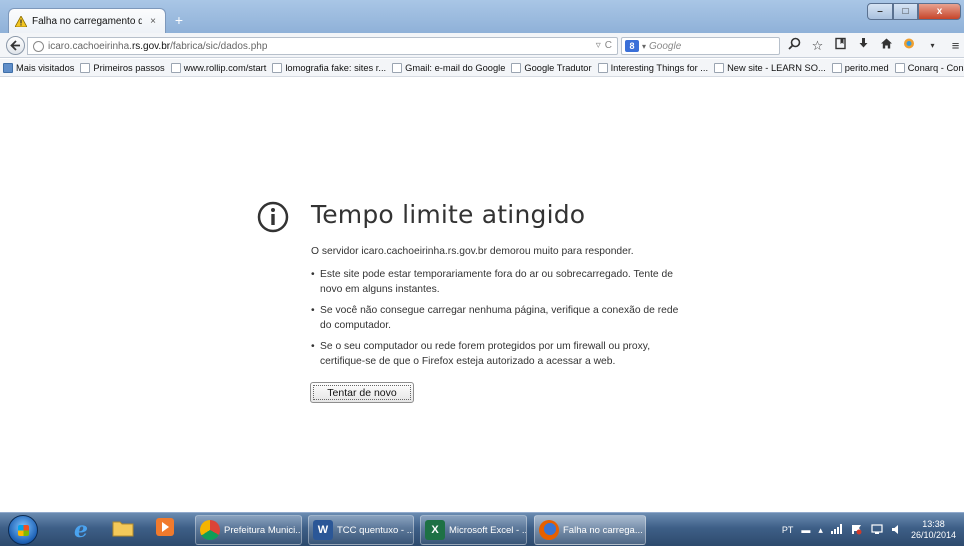 This screenshot has width=964, height=546. Describe the element at coordinates (38, 46) in the screenshot. I see `globe-icon` at that location.